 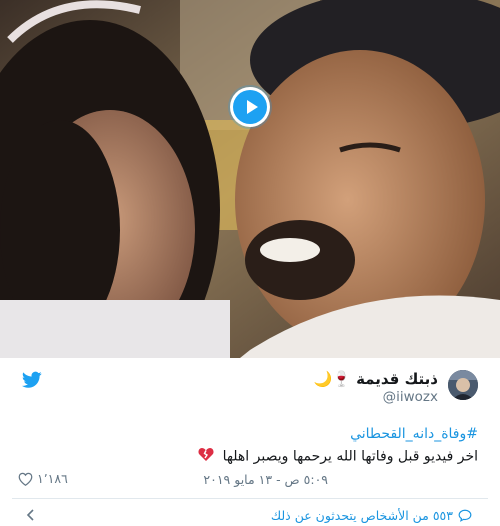 What do you see at coordinates (465, 515) in the screenshot?
I see `speech-bubble-icon` at bounding box center [465, 515].